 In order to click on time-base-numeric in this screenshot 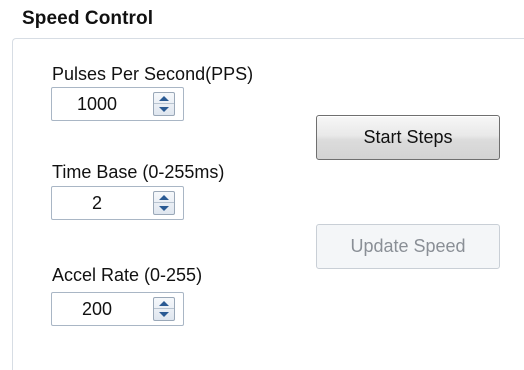, I will do `click(117, 203)`.